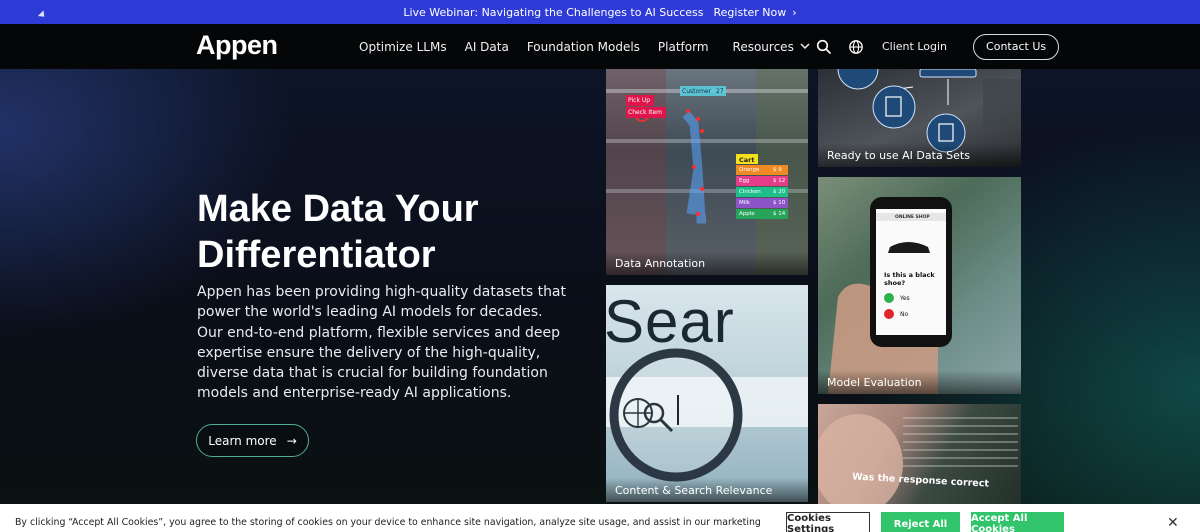 This screenshot has height=532, width=1200. I want to click on cart-item: Egg, so click(744, 181).